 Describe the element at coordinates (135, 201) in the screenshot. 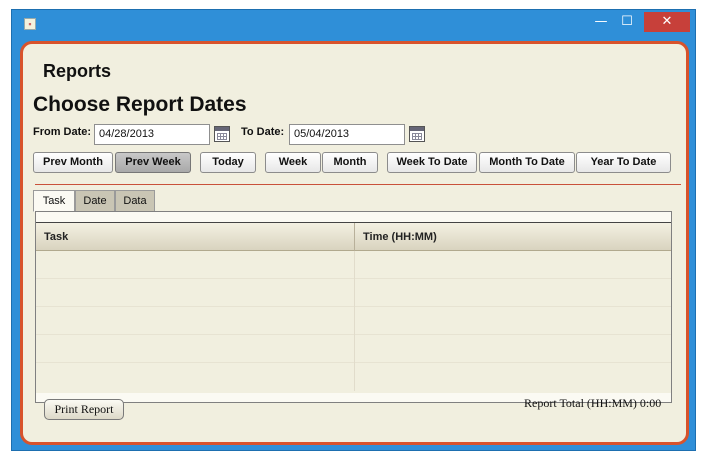

I see `tab-data: Data` at that location.